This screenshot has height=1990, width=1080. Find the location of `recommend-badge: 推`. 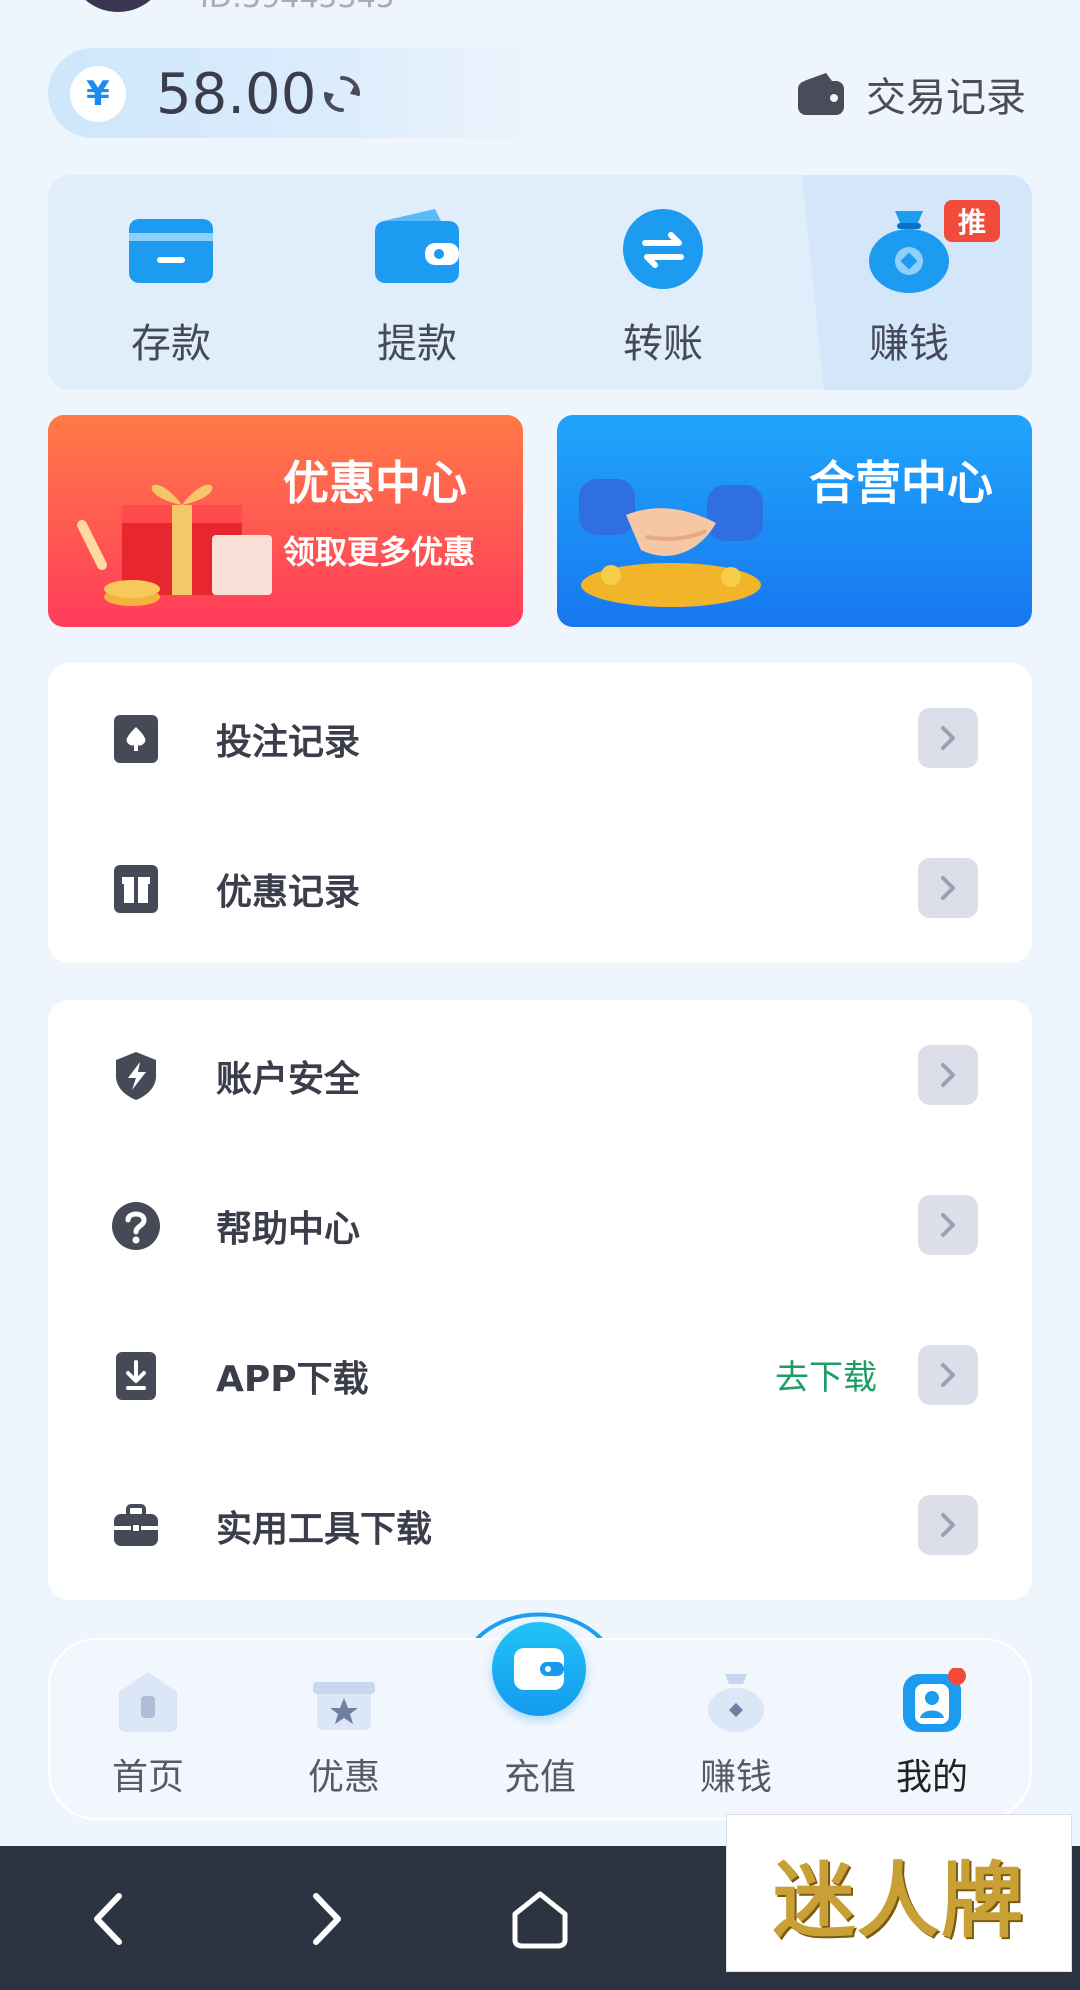

recommend-badge: 推 is located at coordinates (972, 221).